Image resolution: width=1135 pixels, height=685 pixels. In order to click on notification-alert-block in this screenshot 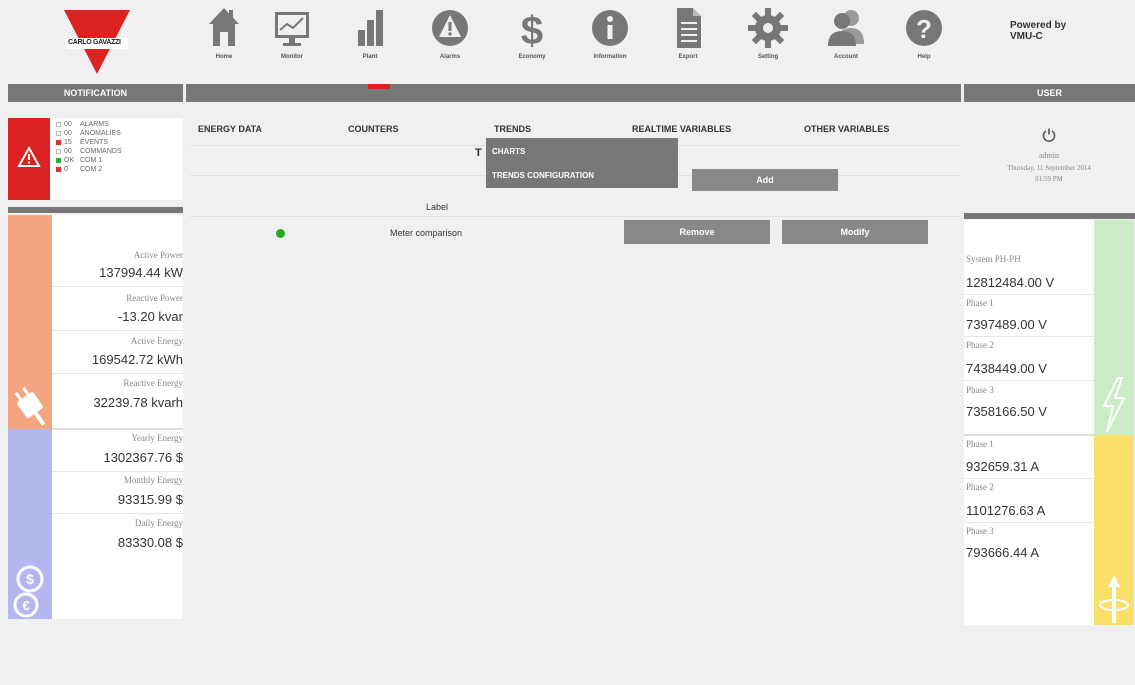, I will do `click(29, 159)`.